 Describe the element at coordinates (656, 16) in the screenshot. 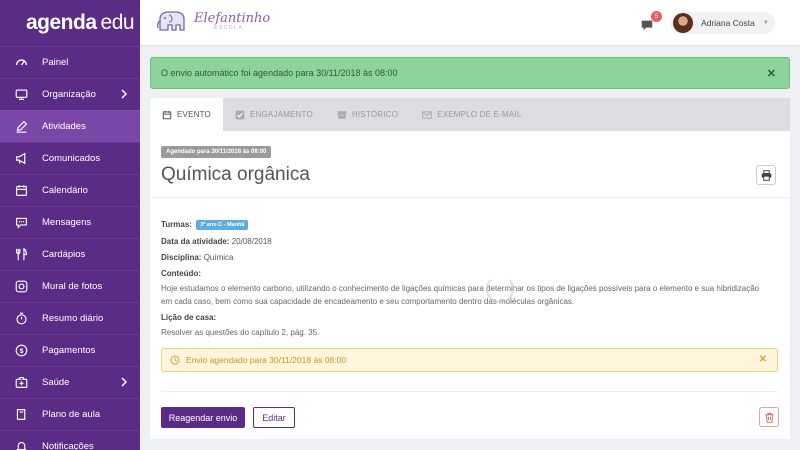

I see `notification-badge: 5` at that location.